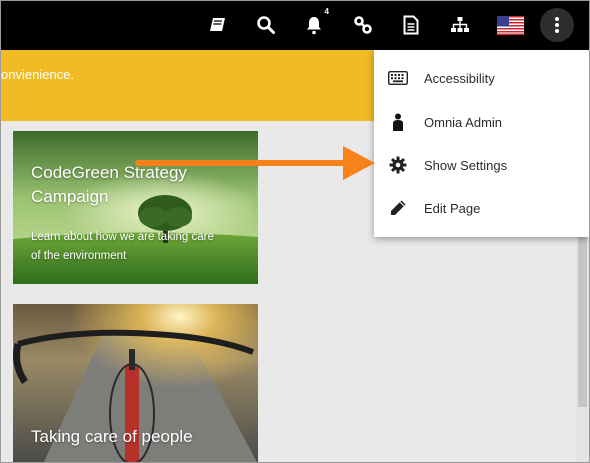  What do you see at coordinates (411, 25) in the screenshot?
I see `document-icon` at bounding box center [411, 25].